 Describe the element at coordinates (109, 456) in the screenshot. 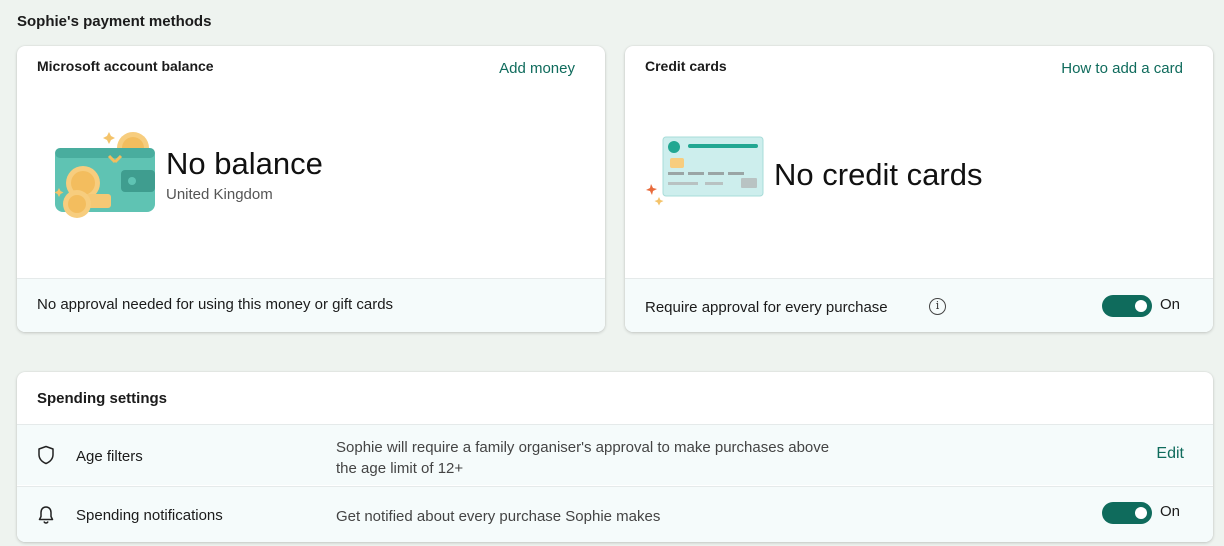

I see `age-filters-label: Age filters` at that location.